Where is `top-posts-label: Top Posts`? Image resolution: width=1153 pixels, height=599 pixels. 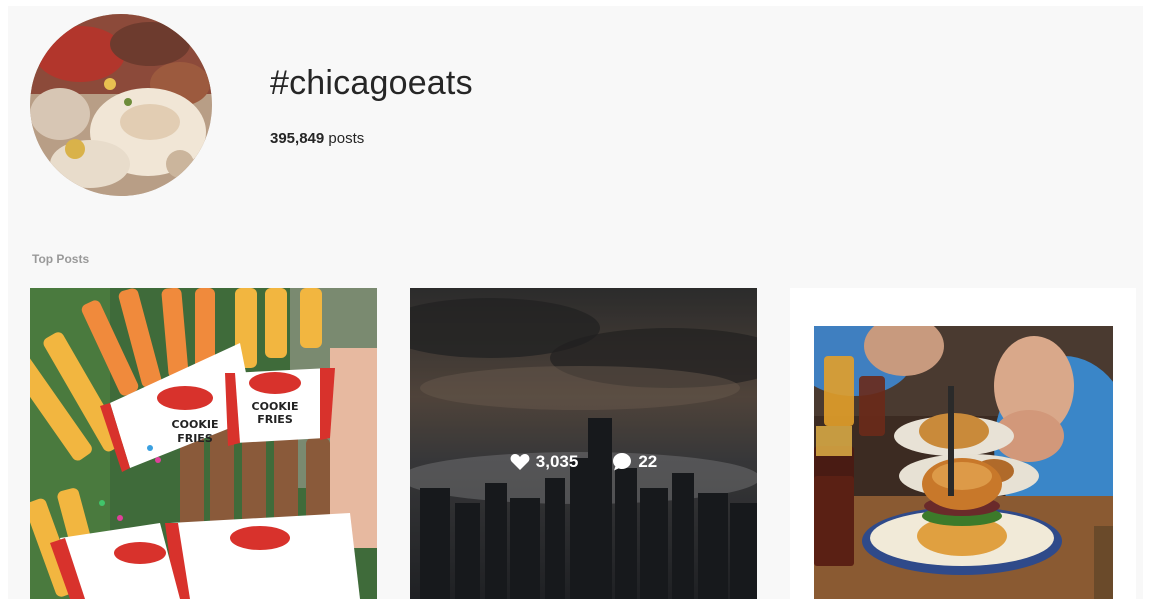
top-posts-label: Top Posts is located at coordinates (61, 259).